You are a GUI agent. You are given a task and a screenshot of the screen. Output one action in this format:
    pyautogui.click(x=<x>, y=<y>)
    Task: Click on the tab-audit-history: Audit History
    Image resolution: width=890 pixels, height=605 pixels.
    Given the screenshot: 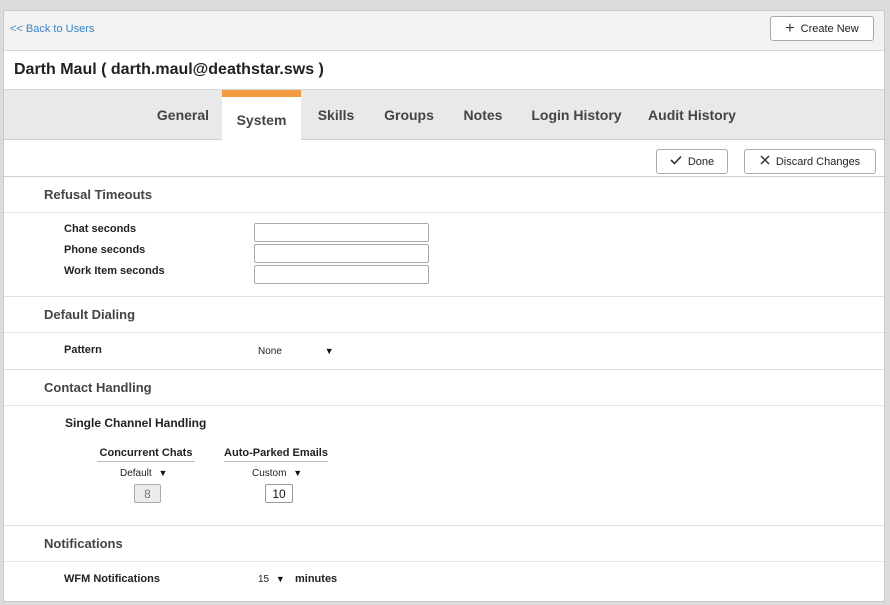 What is the action you would take?
    pyautogui.click(x=692, y=115)
    